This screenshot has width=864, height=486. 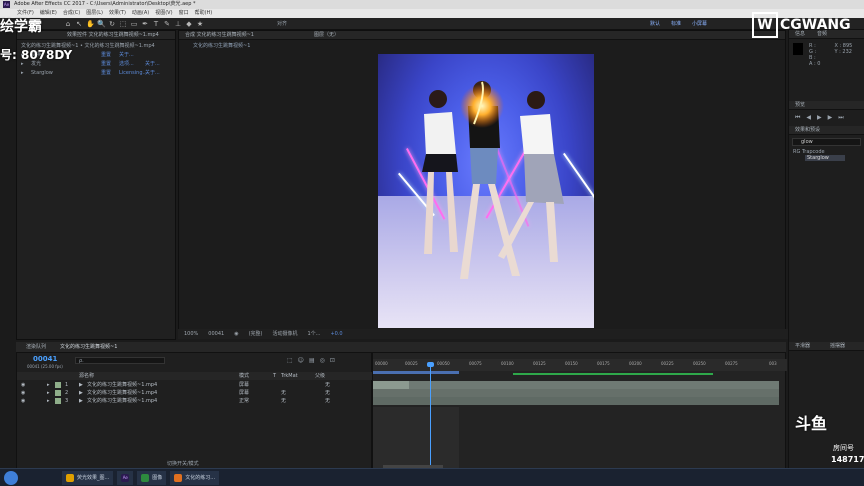 I want to click on menu-effect: 效果(T), so click(x=117, y=13).